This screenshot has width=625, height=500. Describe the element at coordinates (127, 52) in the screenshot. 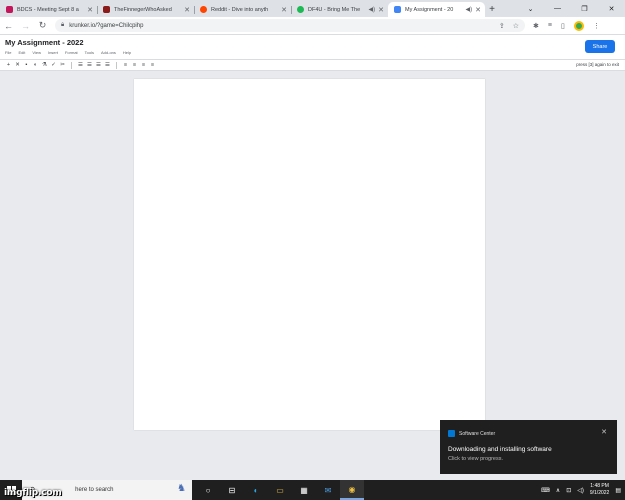

I see `menu-help: Help` at that location.